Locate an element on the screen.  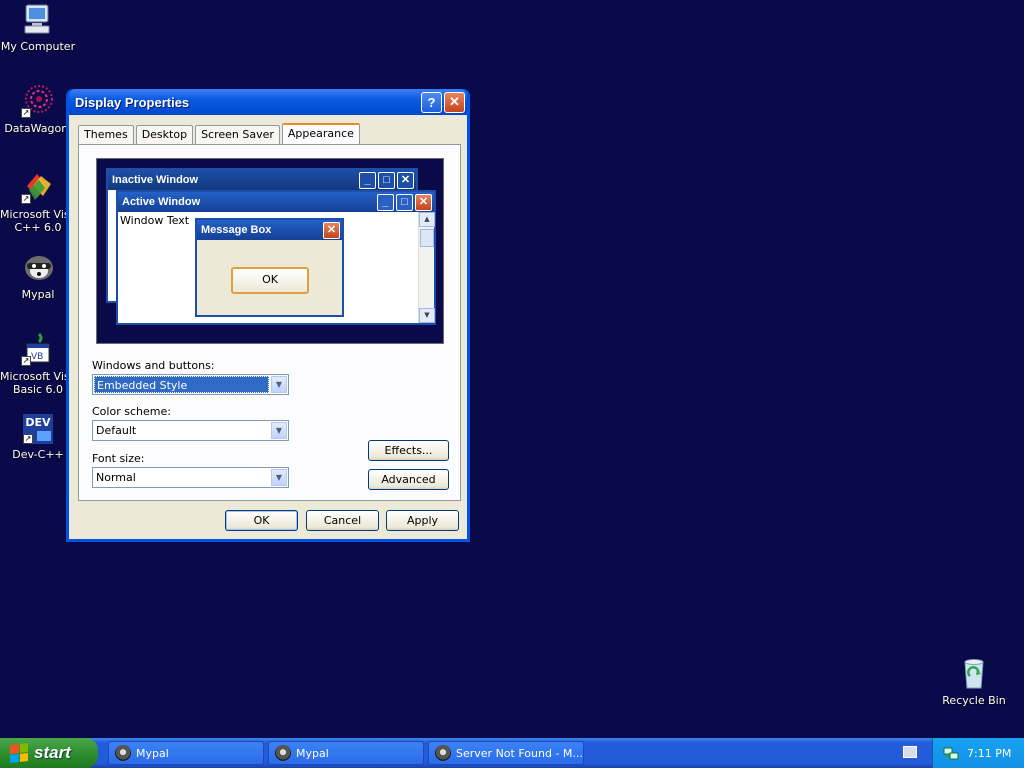
tab-appearance: Appearance is located at coordinates (320, 133).